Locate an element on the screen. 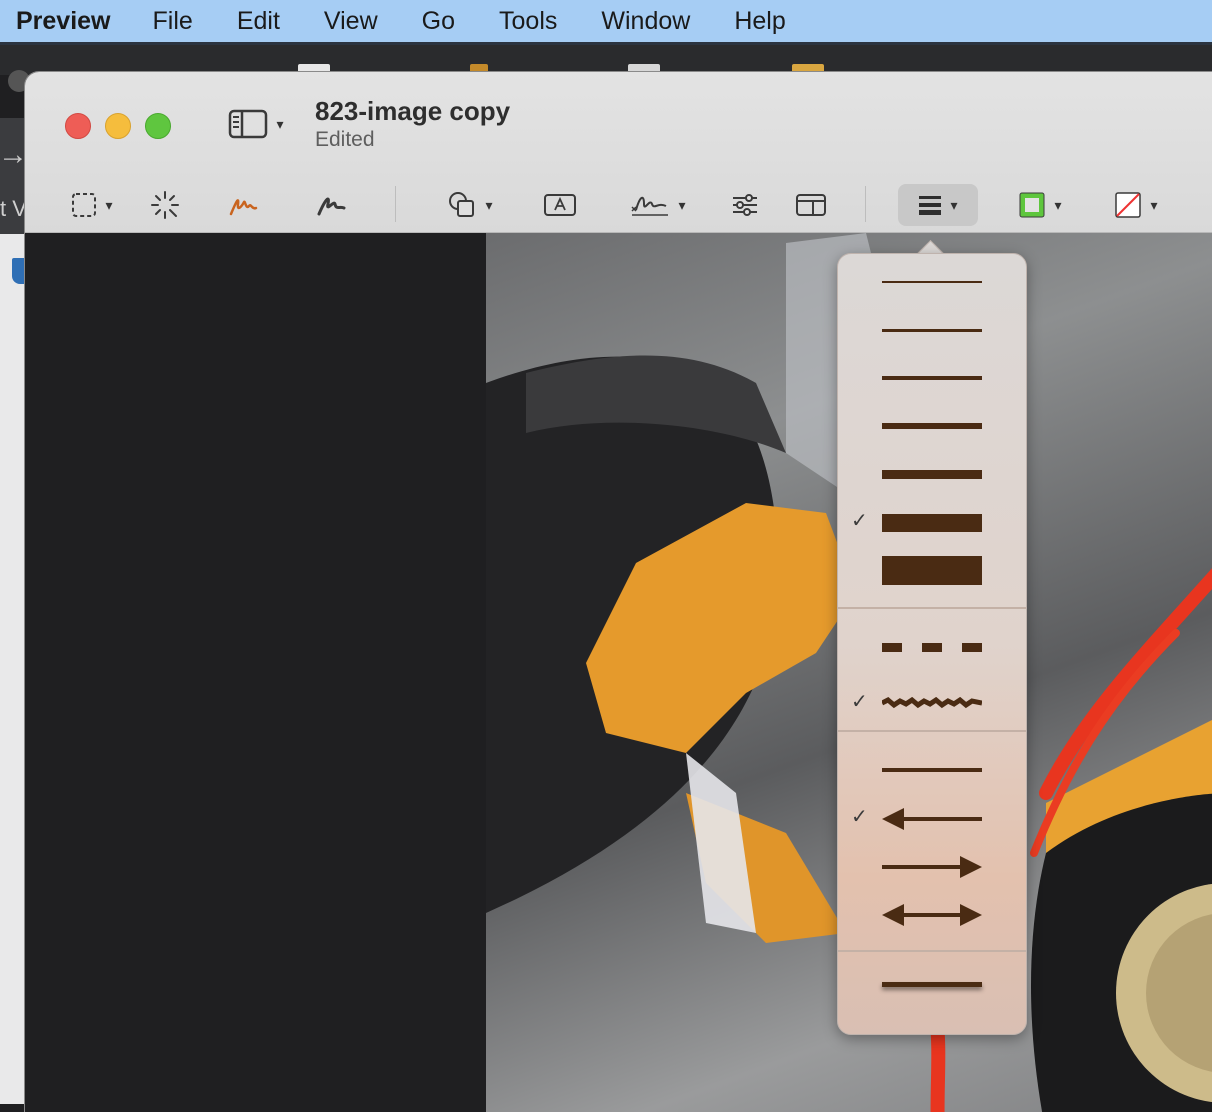 The height and width of the screenshot is (1112, 1212). textured-line-sample is located at coordinates (932, 703).